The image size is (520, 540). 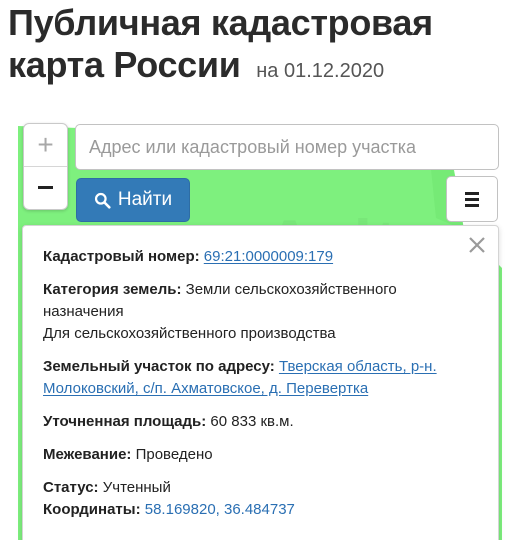 What do you see at coordinates (124, 64) in the screenshot?
I see `page-title-line2: карта России` at bounding box center [124, 64].